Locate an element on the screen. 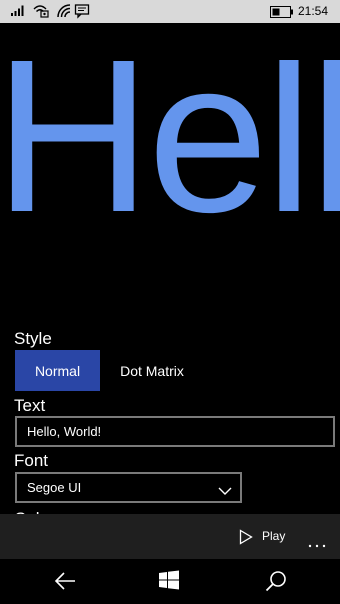 This screenshot has width=340, height=604. font-select-value: Segoe UI is located at coordinates (54, 487).